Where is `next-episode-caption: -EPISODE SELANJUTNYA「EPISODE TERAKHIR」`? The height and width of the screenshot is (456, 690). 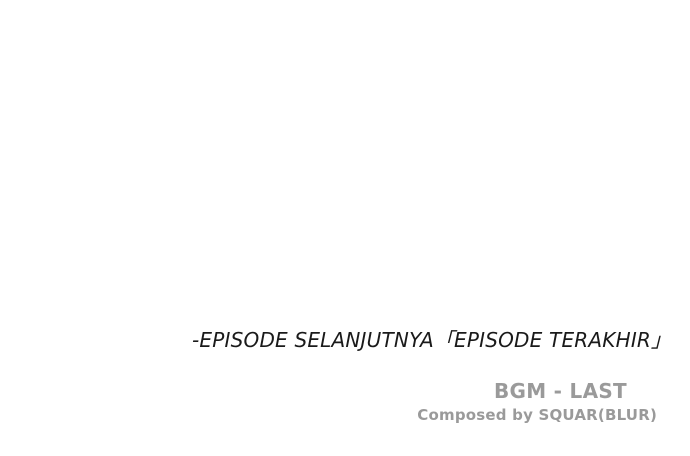 next-episode-caption: -EPISODE SELANJUTNYA「EPISODE TERAKHIR」 is located at coordinates (432, 340).